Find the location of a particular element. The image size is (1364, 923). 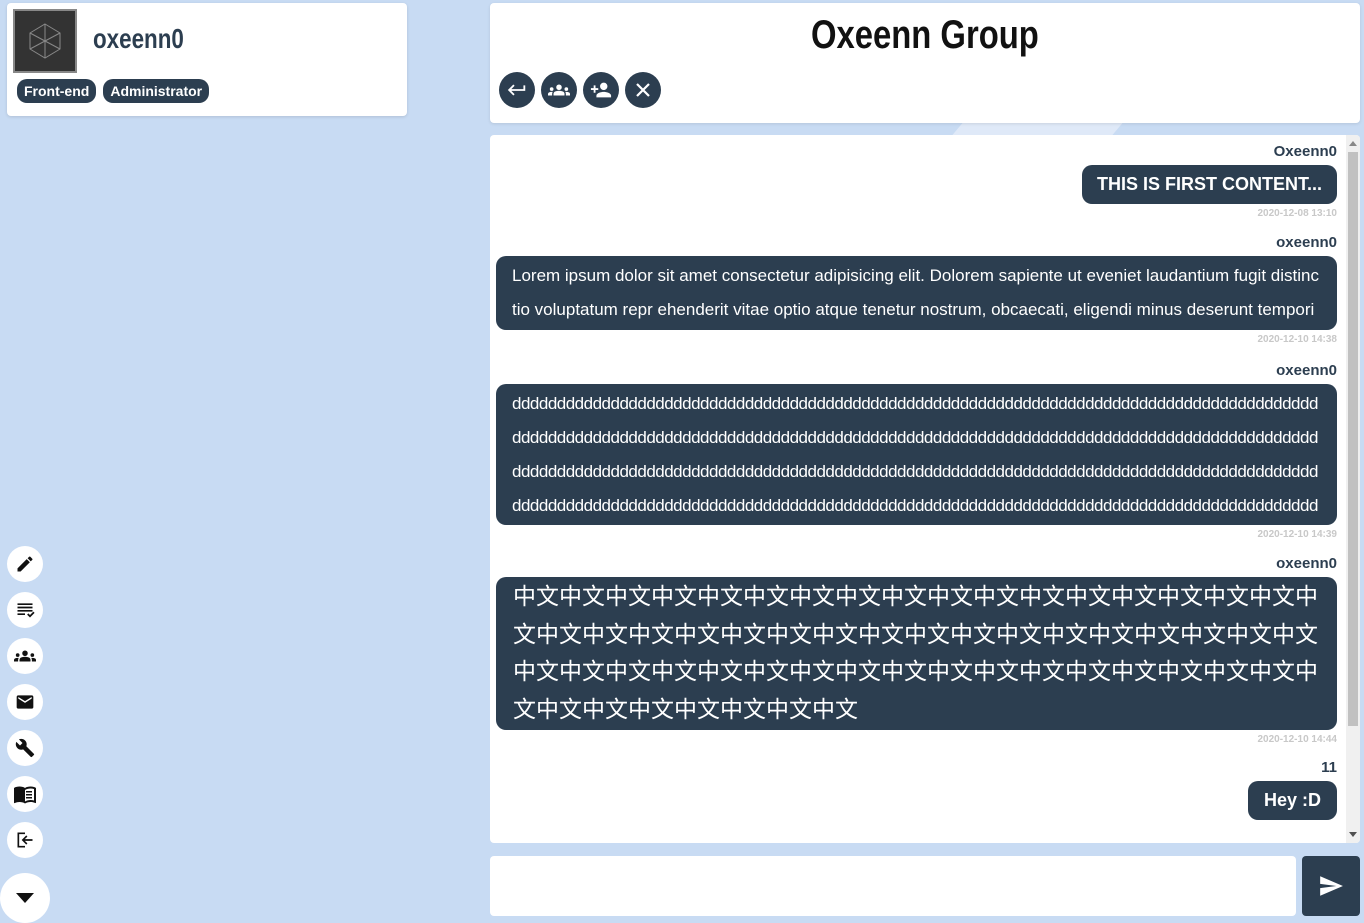

close-icon is located at coordinates (643, 90).